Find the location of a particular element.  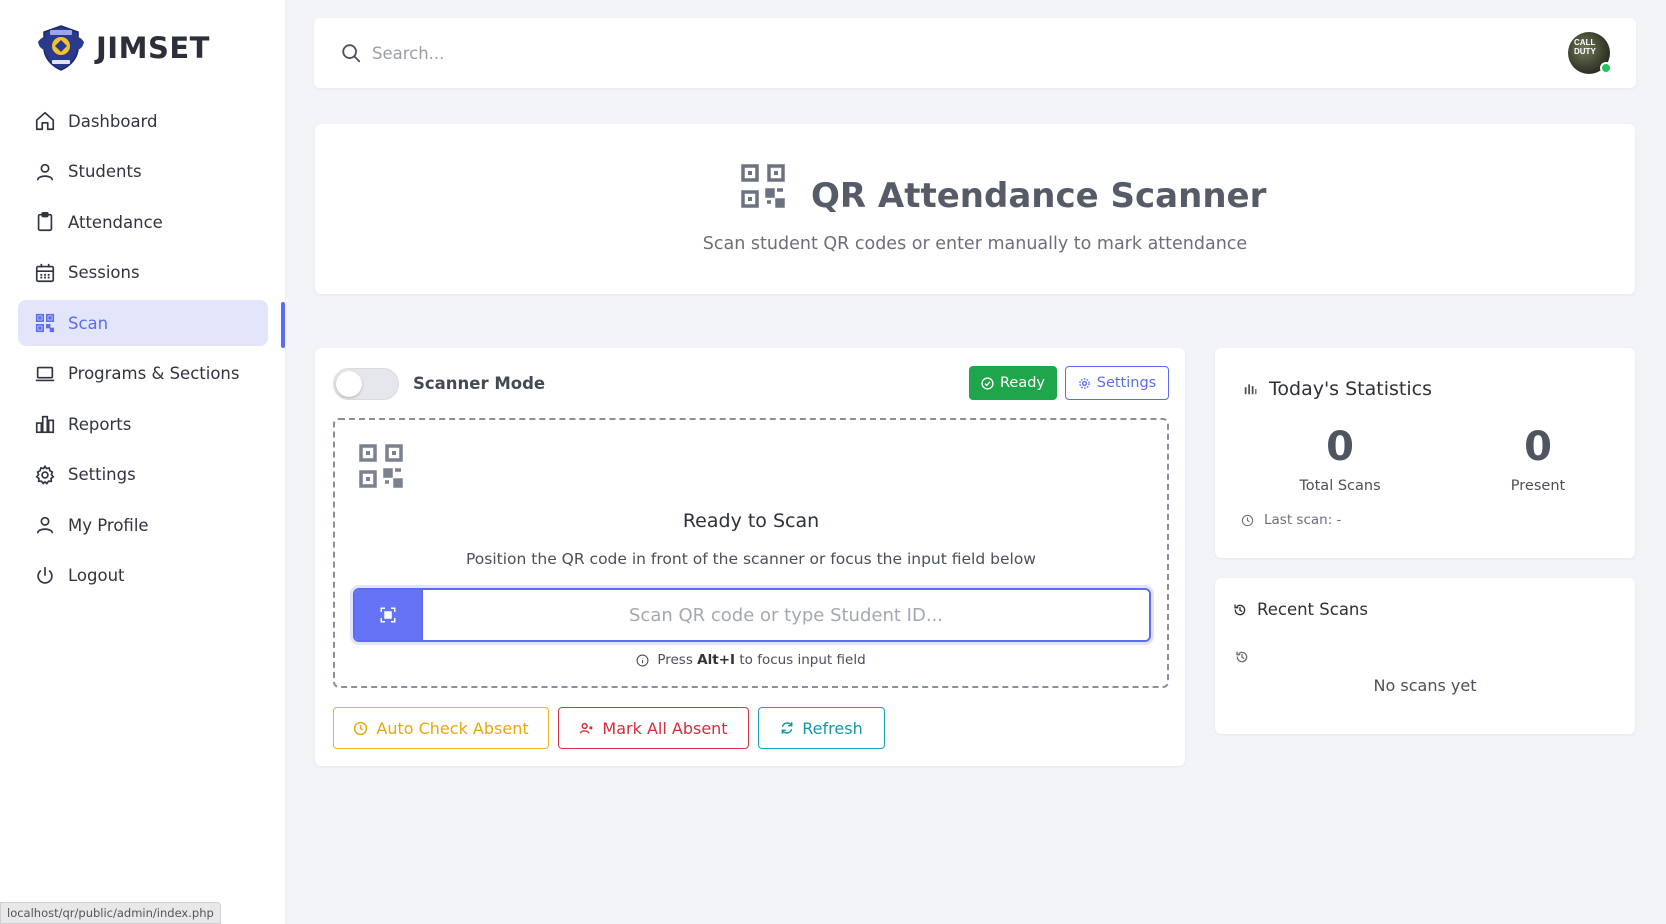

sidebar-item-label: Scan is located at coordinates (88, 323).